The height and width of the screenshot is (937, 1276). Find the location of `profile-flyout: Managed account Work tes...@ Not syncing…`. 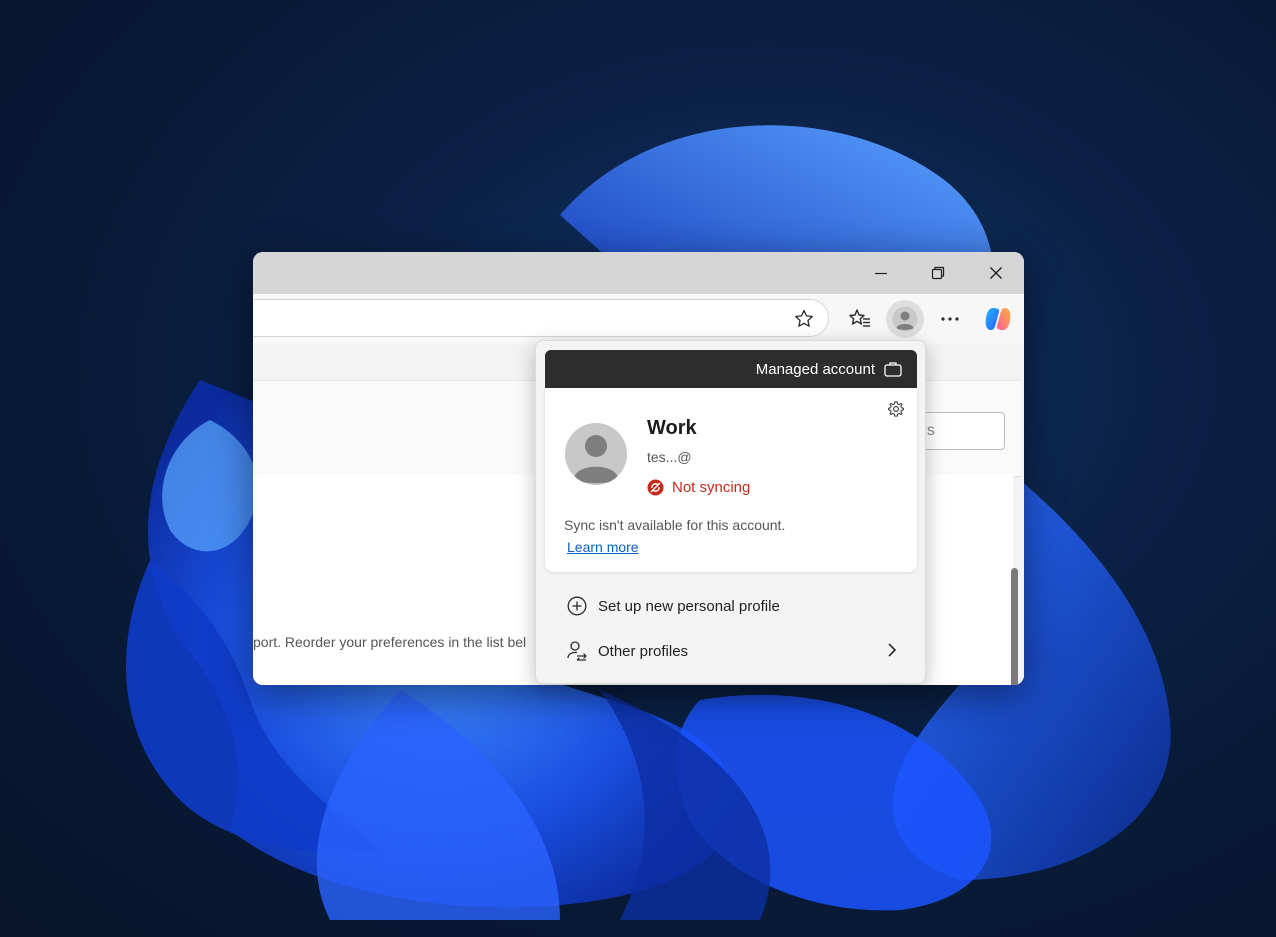

profile-flyout: Managed account Work tes...@ Not syncing… is located at coordinates (730, 512).